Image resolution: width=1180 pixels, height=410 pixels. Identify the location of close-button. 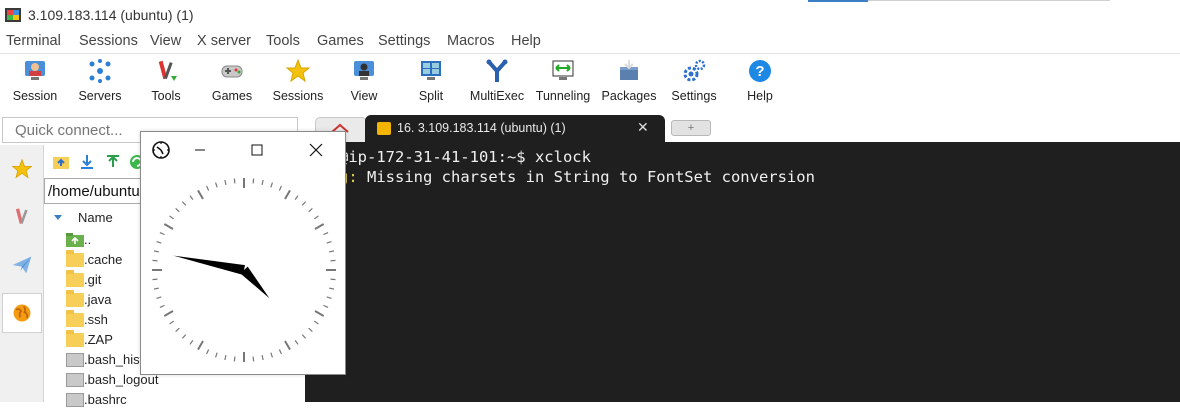
(316, 150).